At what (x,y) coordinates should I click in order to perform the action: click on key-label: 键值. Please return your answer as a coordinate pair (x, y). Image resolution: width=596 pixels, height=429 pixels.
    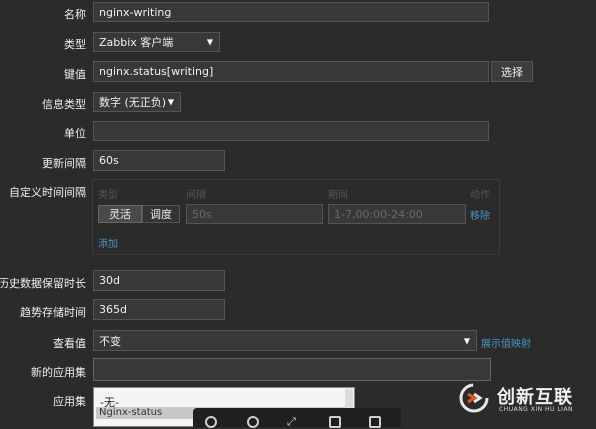
    Looking at the image, I should click on (75, 74).